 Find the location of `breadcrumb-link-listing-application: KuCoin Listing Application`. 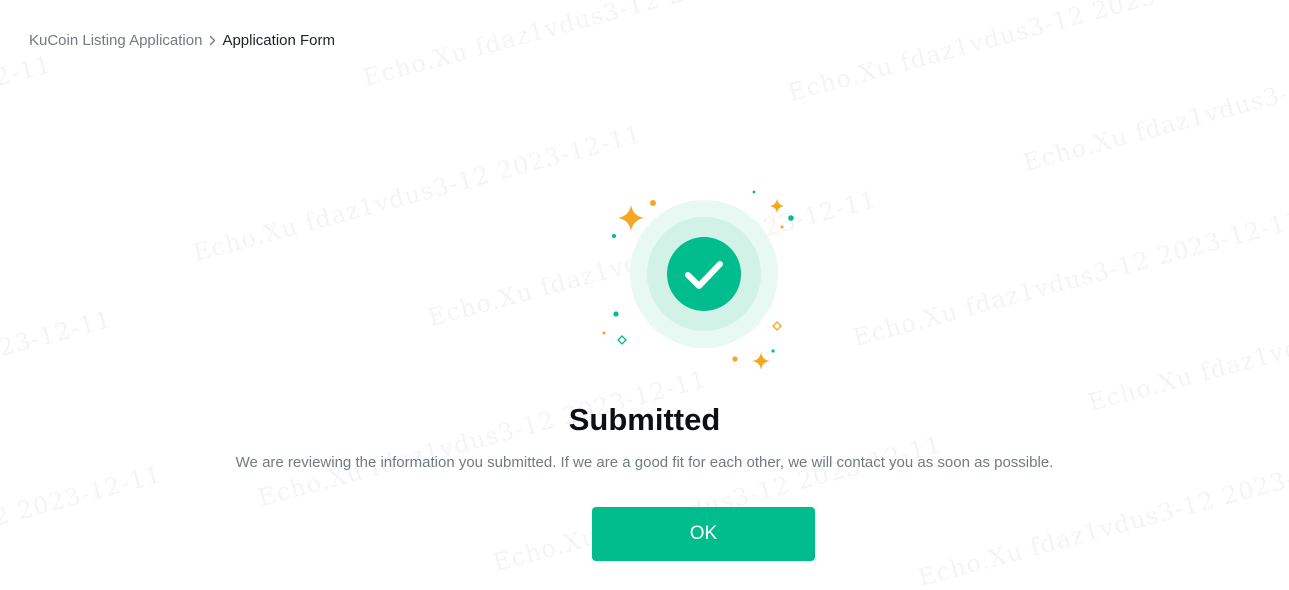

breadcrumb-link-listing-application: KuCoin Listing Application is located at coordinates (115, 40).